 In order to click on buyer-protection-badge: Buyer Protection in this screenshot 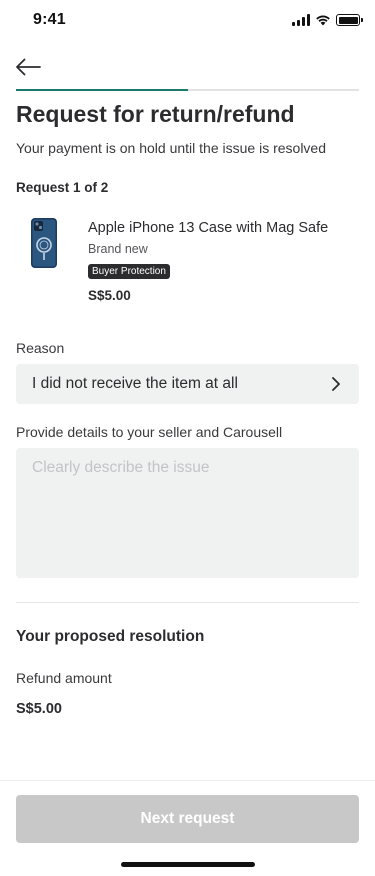, I will do `click(129, 271)`.